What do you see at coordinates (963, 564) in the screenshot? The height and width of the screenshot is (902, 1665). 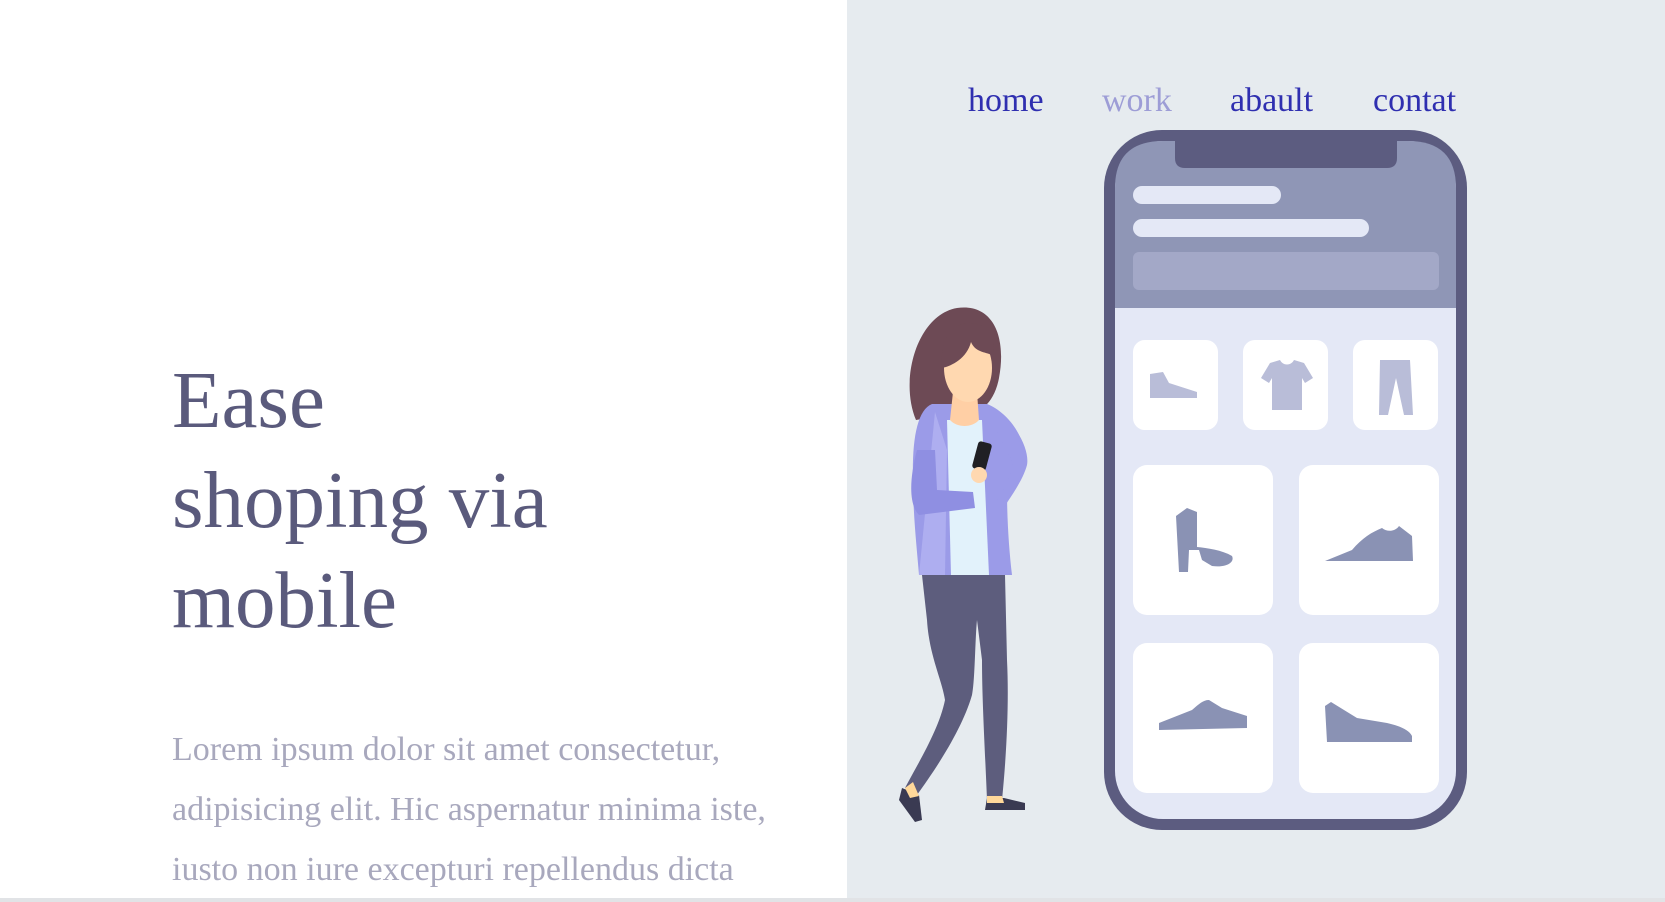 I see `woman-figure` at bounding box center [963, 564].